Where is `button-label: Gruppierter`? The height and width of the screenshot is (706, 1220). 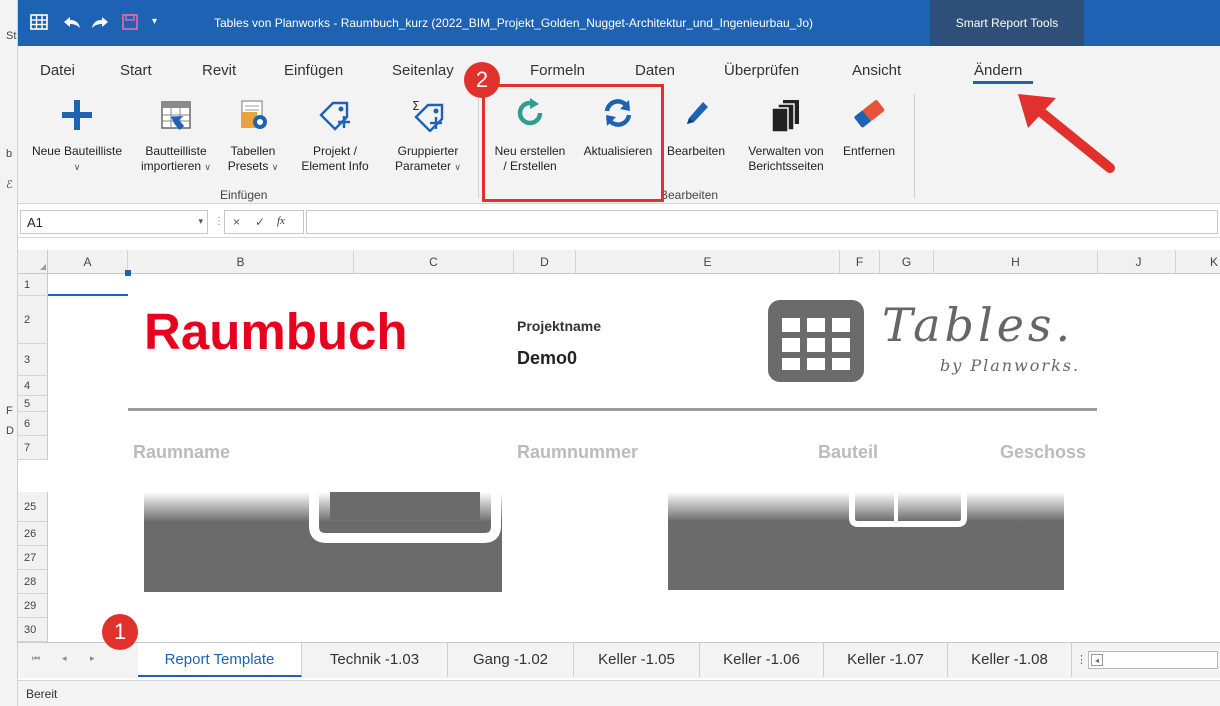 button-label: Gruppierter is located at coordinates (428, 151).